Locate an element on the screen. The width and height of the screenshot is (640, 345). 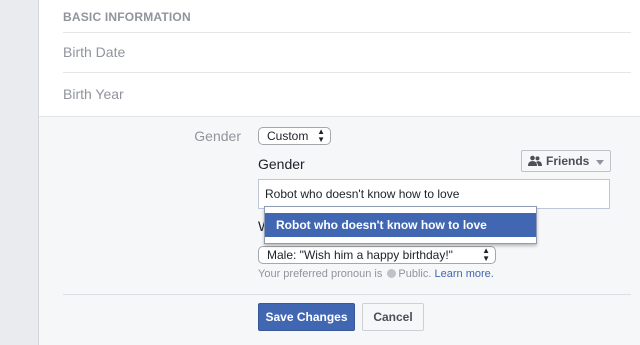
save-button: Save Changes is located at coordinates (306, 317).